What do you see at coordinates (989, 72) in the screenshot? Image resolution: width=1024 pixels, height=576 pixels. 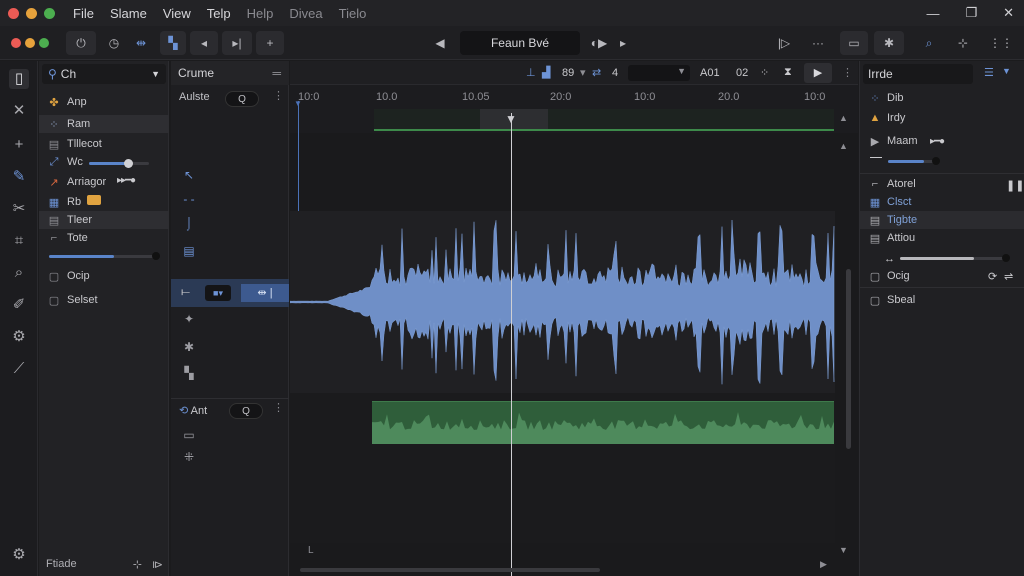 I see `list-icon: ☰` at bounding box center [989, 72].